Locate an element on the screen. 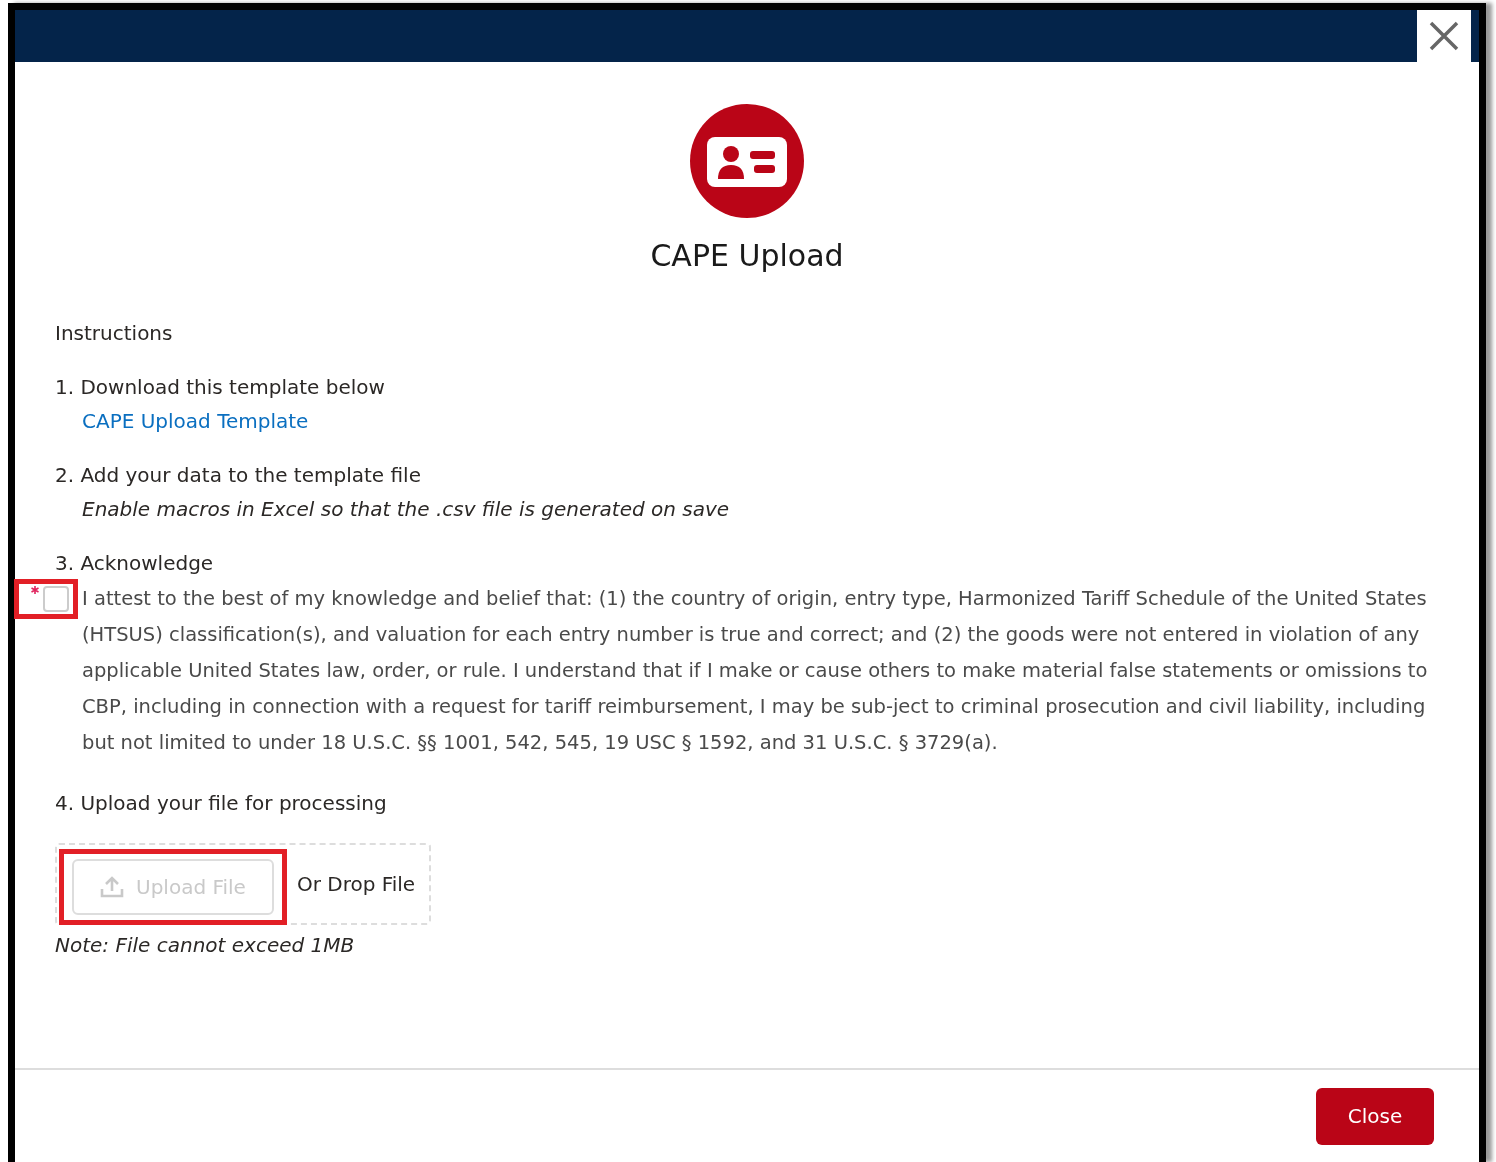  close-button: Close is located at coordinates (1375, 1116).